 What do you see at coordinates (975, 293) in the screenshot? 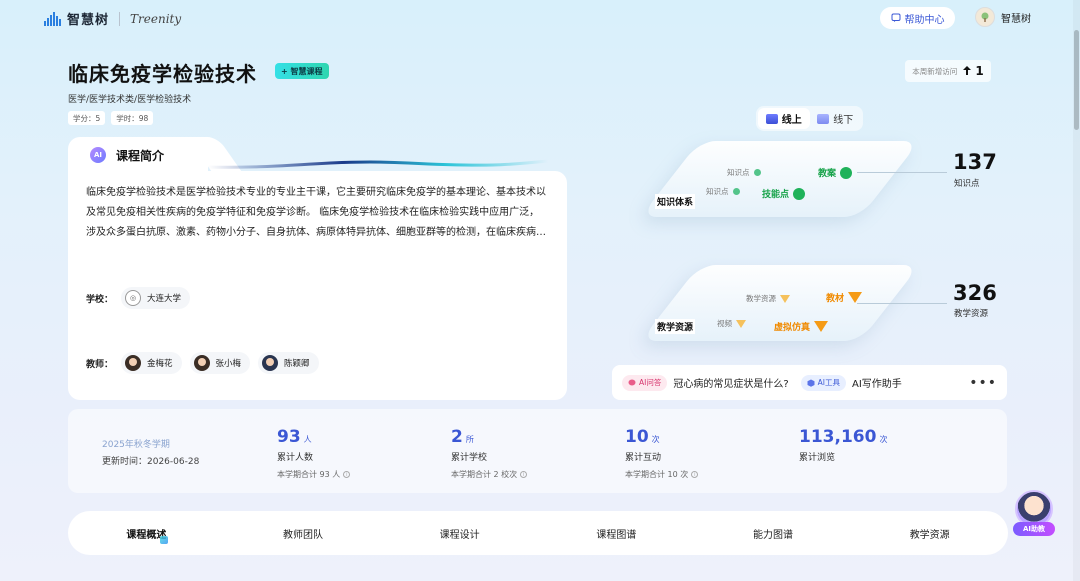
I see `resources-count: 326` at bounding box center [975, 293].